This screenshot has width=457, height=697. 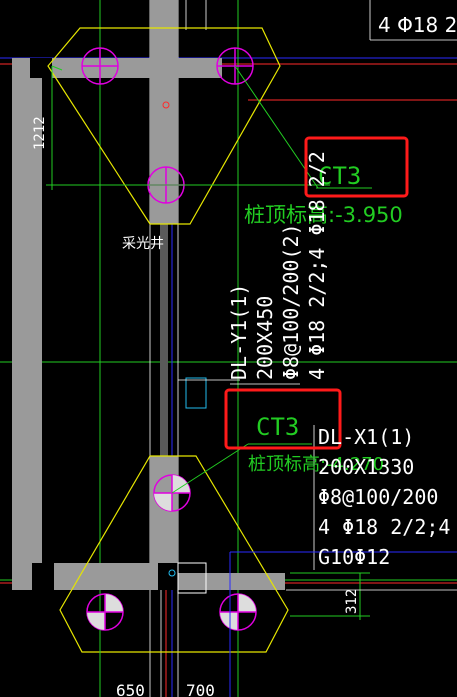 I want to click on dimension-650-label: 650, so click(x=130, y=689).